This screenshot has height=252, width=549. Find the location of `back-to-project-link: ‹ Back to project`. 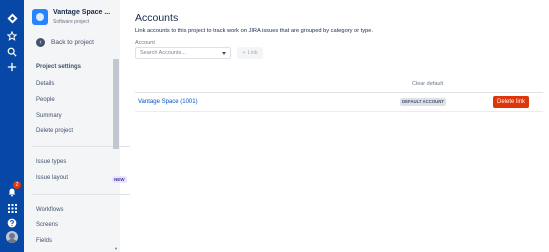

back-to-project-link: ‹ Back to project is located at coordinates (65, 42).